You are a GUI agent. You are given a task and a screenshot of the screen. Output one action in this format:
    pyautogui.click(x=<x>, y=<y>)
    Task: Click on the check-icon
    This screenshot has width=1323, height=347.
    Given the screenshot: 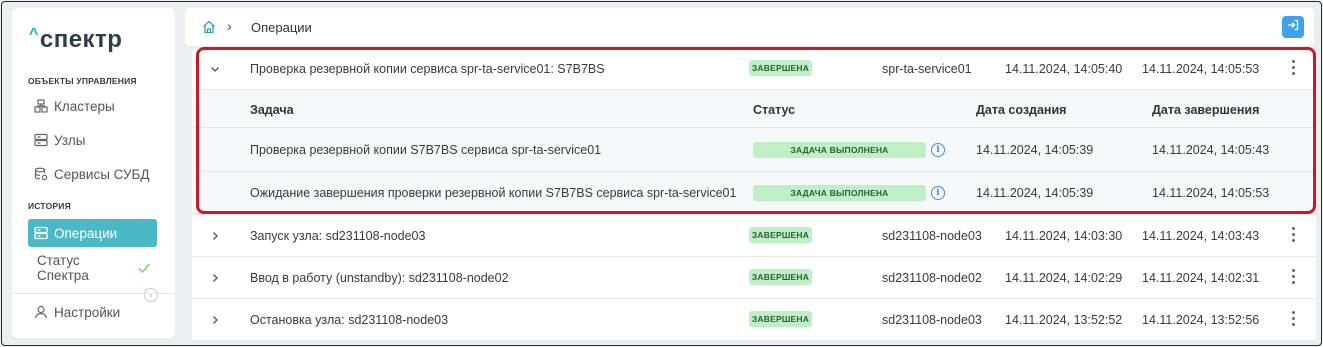 What is the action you would take?
    pyautogui.click(x=144, y=268)
    